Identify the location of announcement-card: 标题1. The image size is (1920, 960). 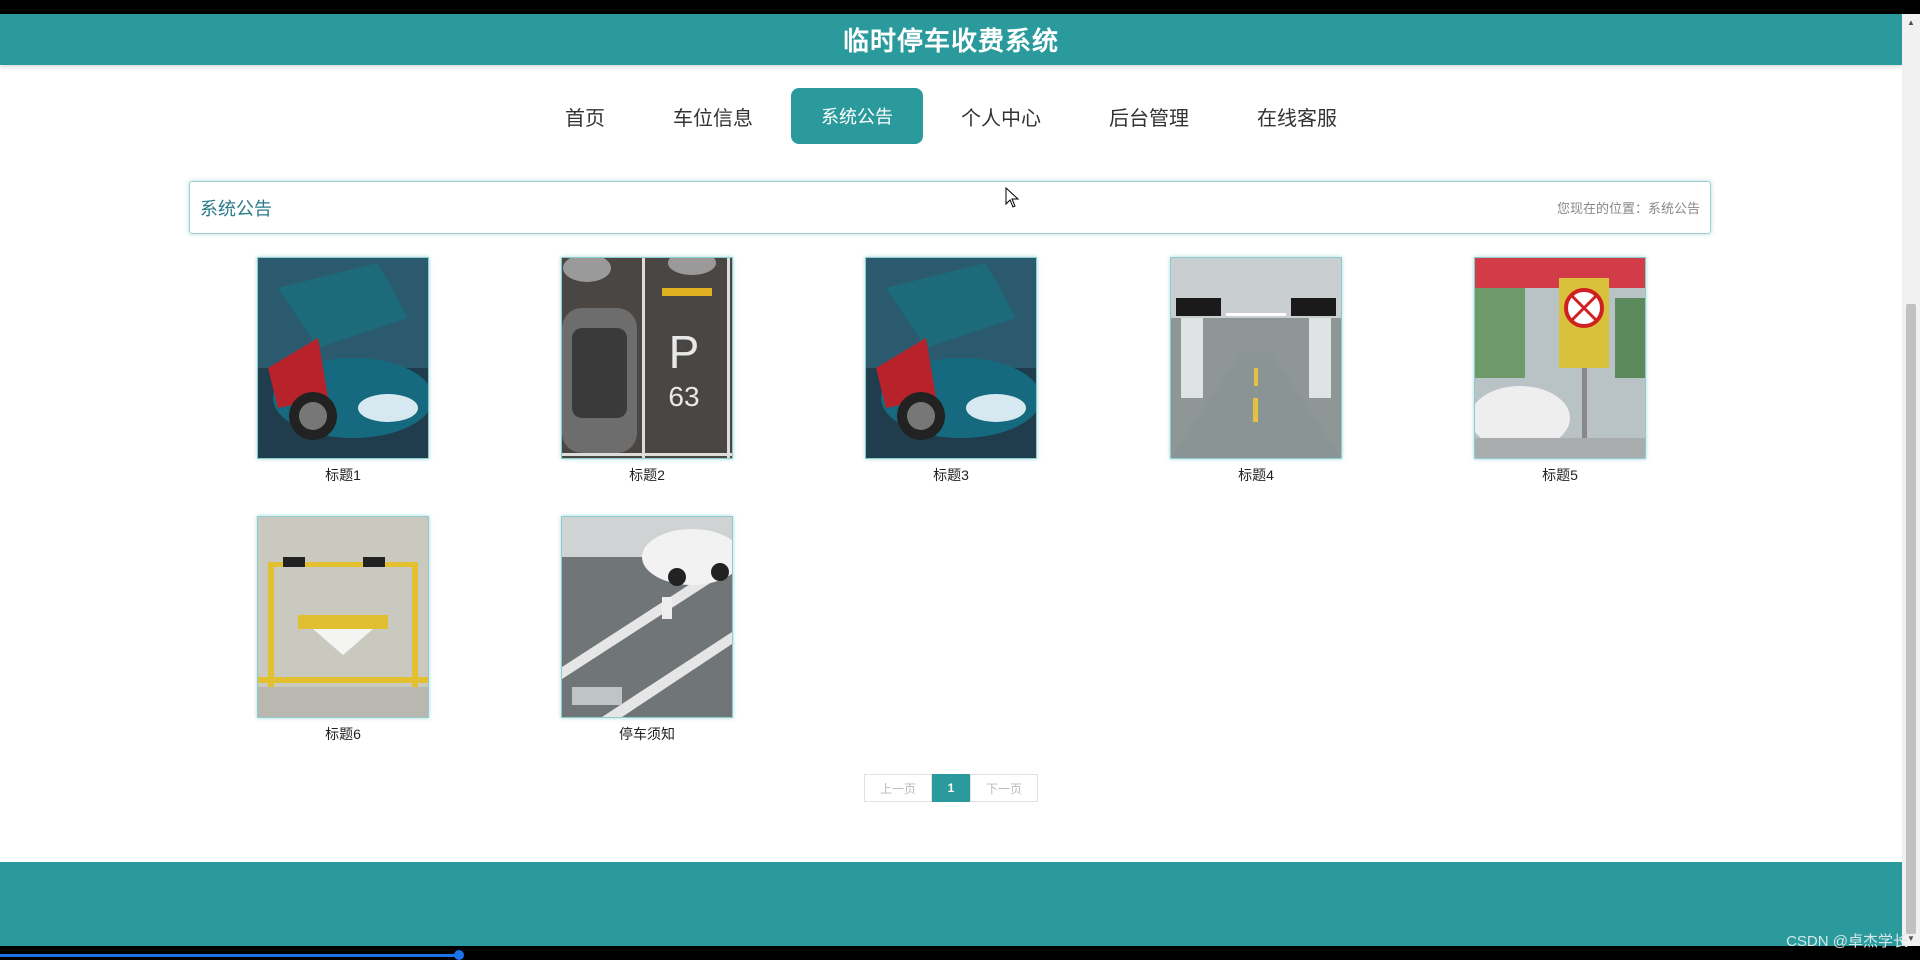
(343, 371).